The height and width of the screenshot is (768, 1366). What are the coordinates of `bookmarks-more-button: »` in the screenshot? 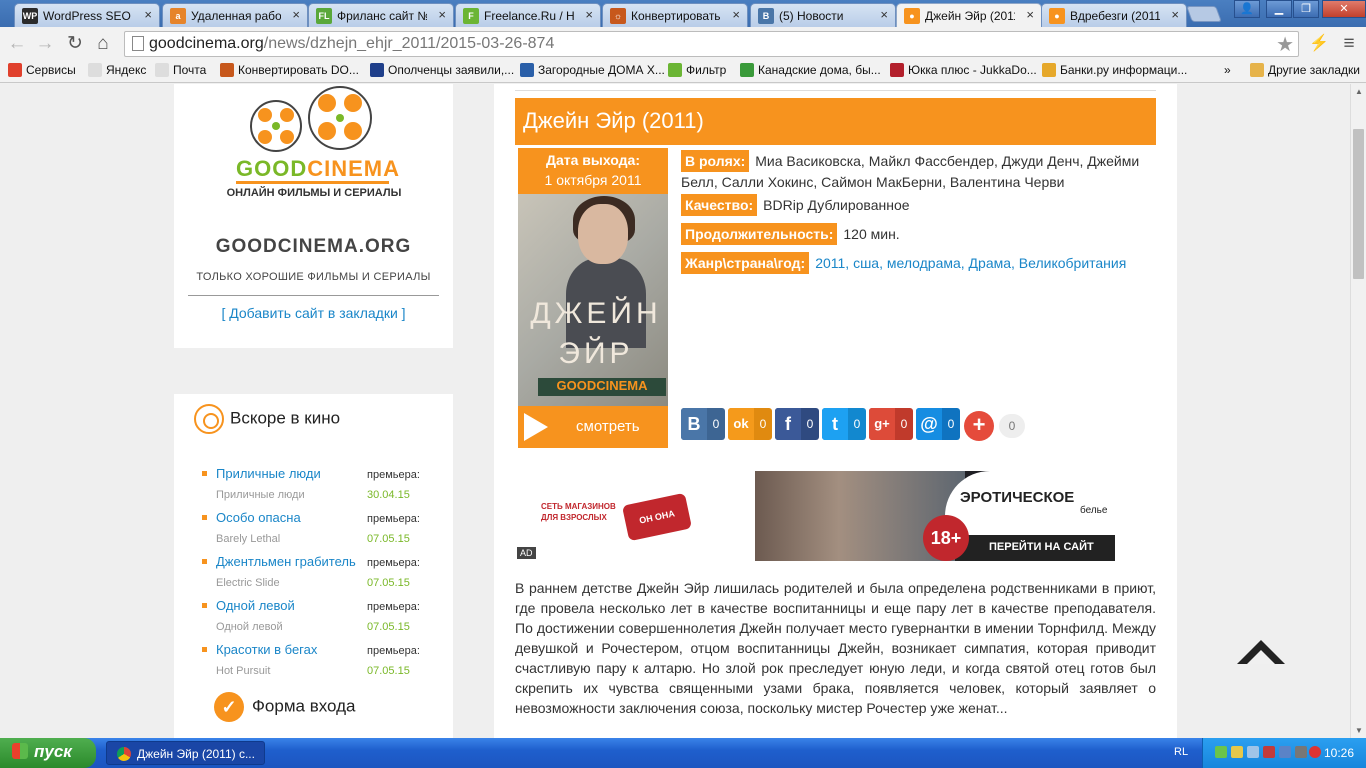 It's located at (1227, 70).